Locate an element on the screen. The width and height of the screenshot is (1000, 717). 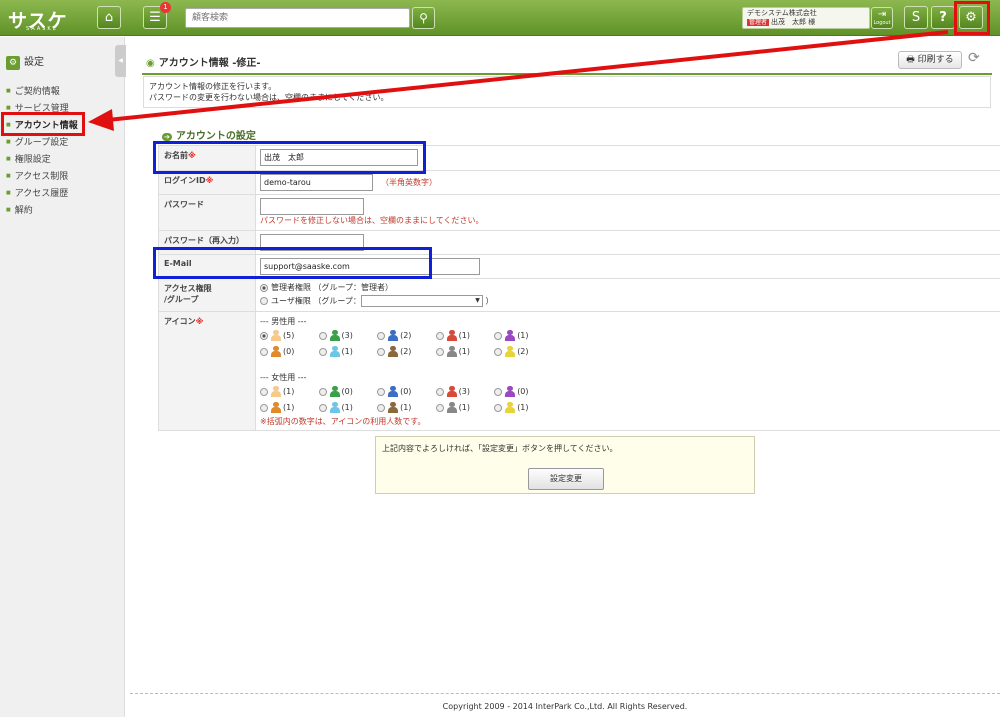
sidebar-item-contract: ご契約情報 is located at coordinates (42, 91).